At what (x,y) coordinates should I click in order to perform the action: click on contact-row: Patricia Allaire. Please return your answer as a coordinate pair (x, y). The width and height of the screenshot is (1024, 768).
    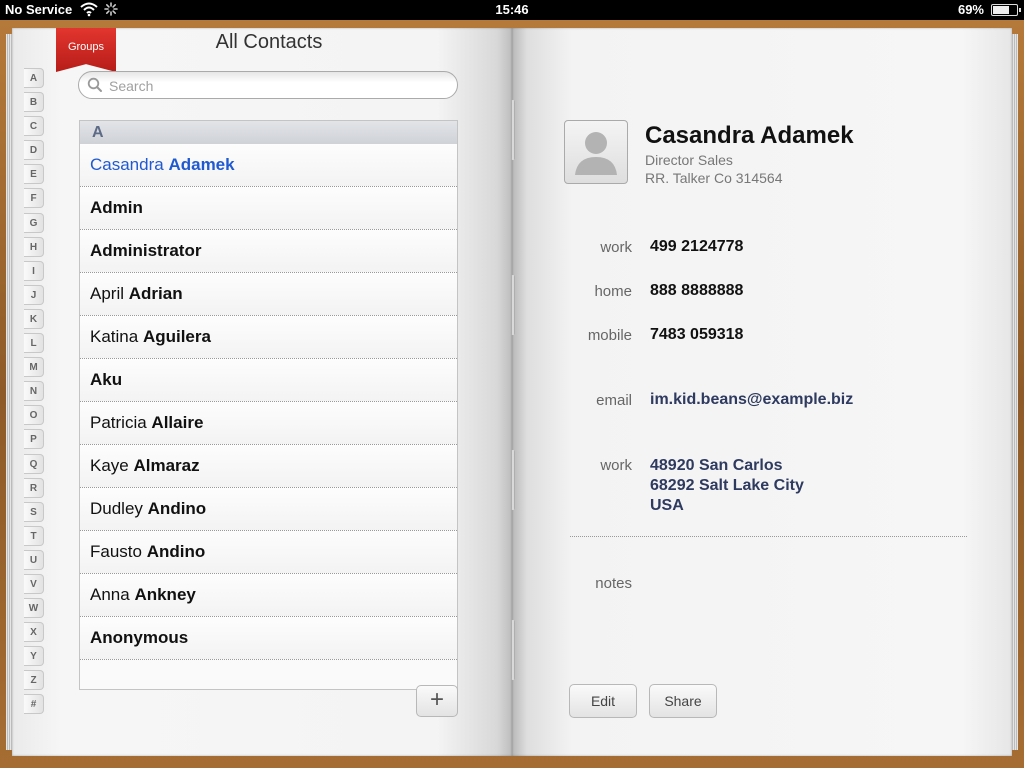
    Looking at the image, I should click on (268, 423).